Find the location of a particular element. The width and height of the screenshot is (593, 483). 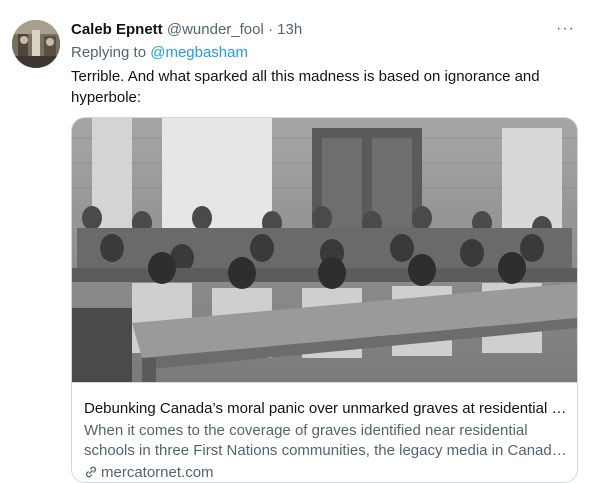

replying-to: Replying to @megbasham is located at coordinates (159, 53).